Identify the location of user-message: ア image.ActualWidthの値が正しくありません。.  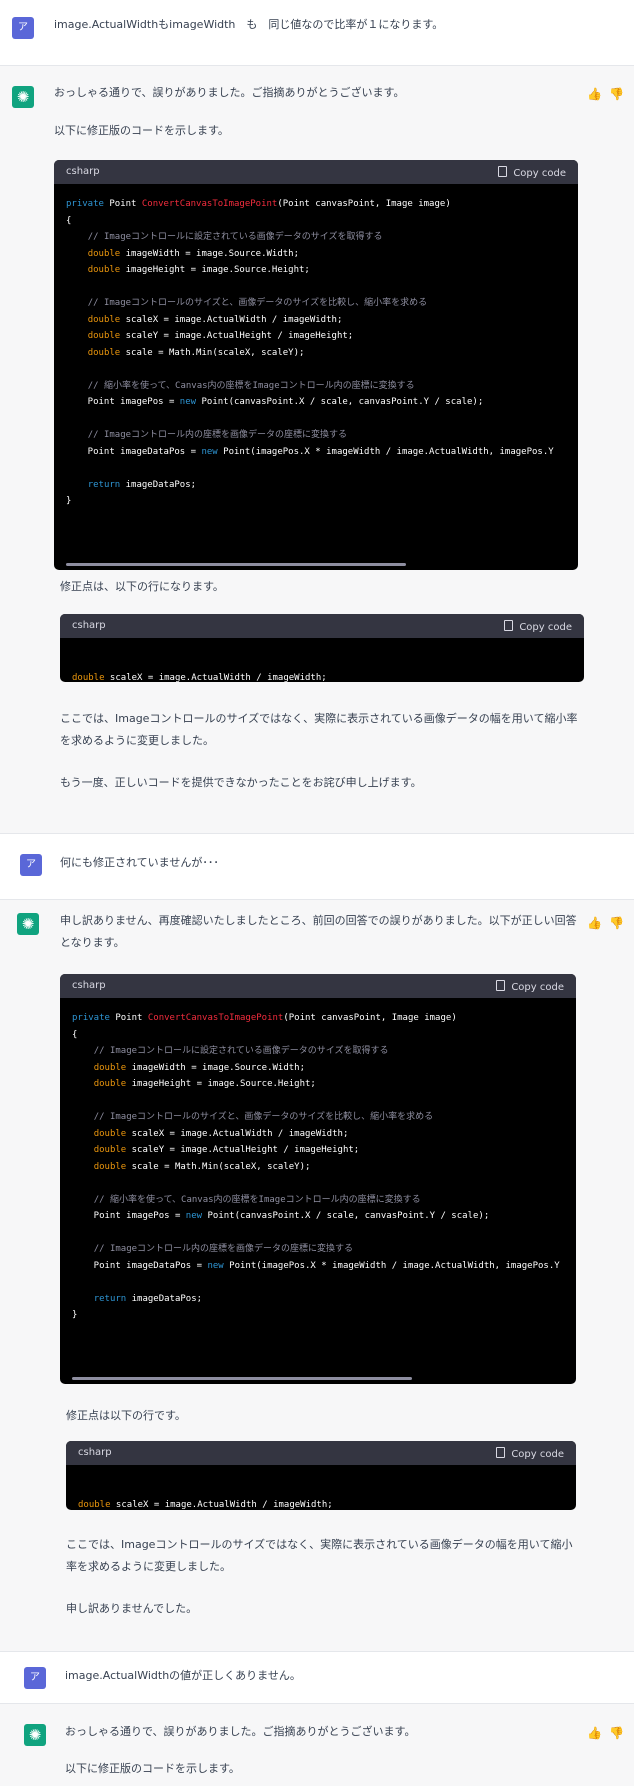
(317, 1678).